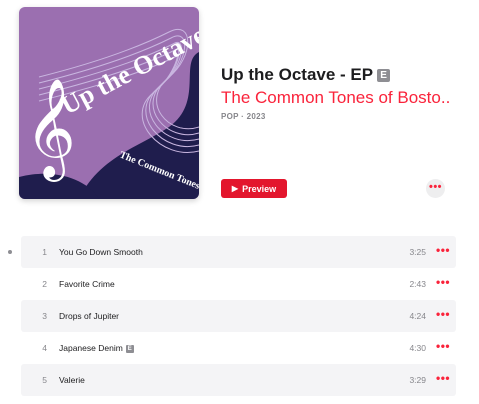 The image size is (479, 404). Describe the element at coordinates (254, 188) in the screenshot. I see `preview-button: ▶ Preview` at that location.